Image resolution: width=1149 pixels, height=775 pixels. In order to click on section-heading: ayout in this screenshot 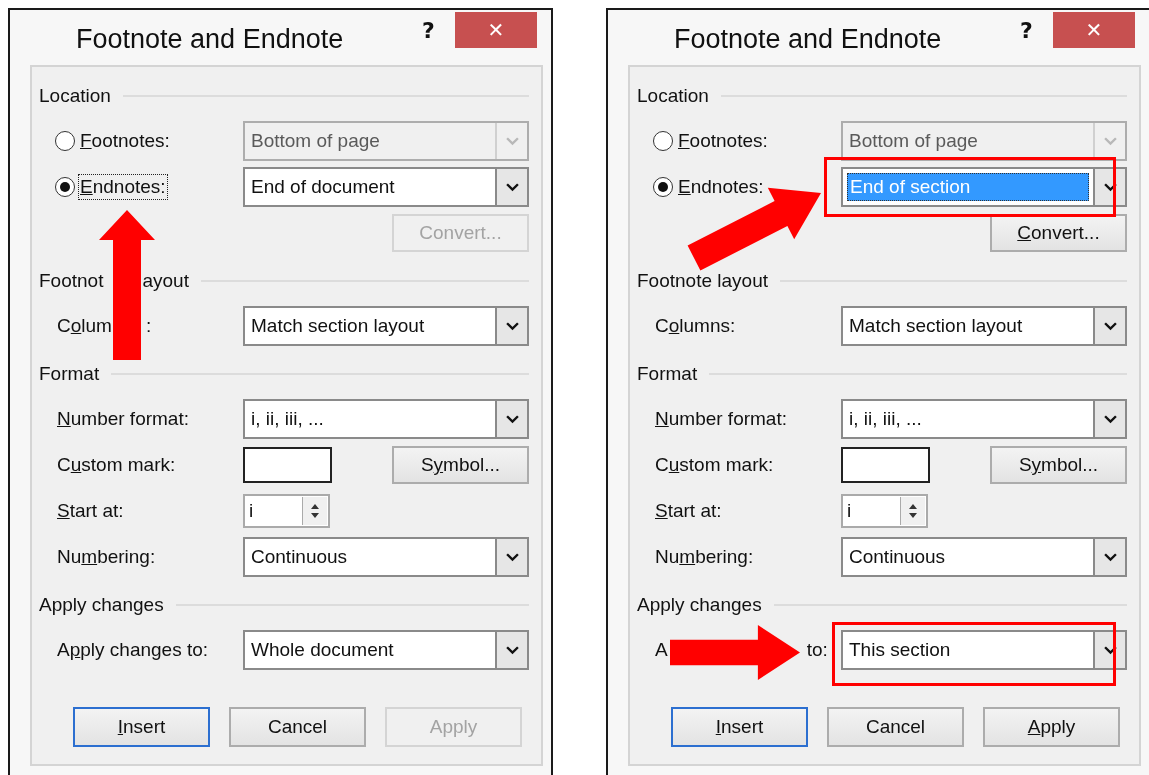, I will do `click(165, 281)`.